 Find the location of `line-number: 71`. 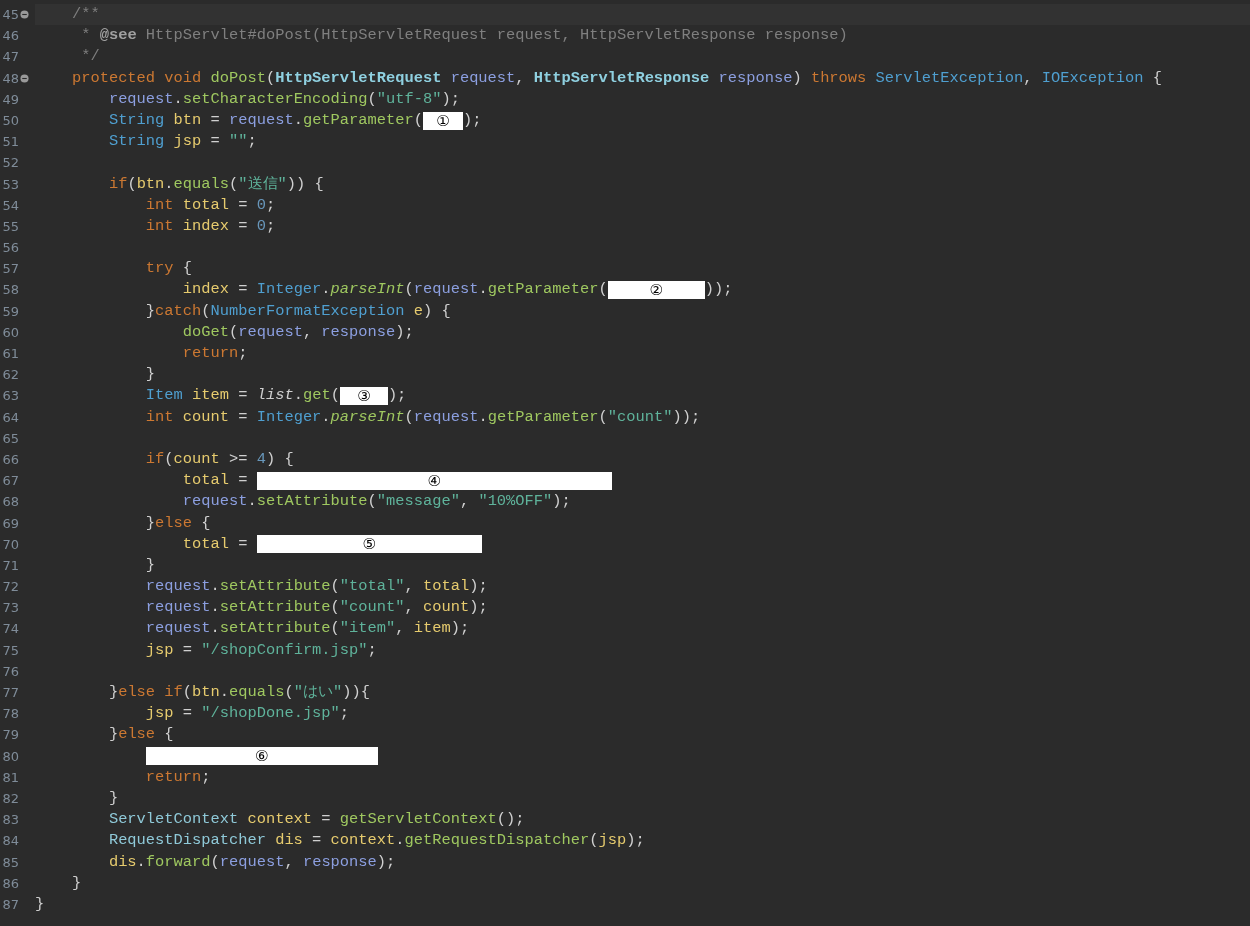

line-number: 71 is located at coordinates (10, 565).